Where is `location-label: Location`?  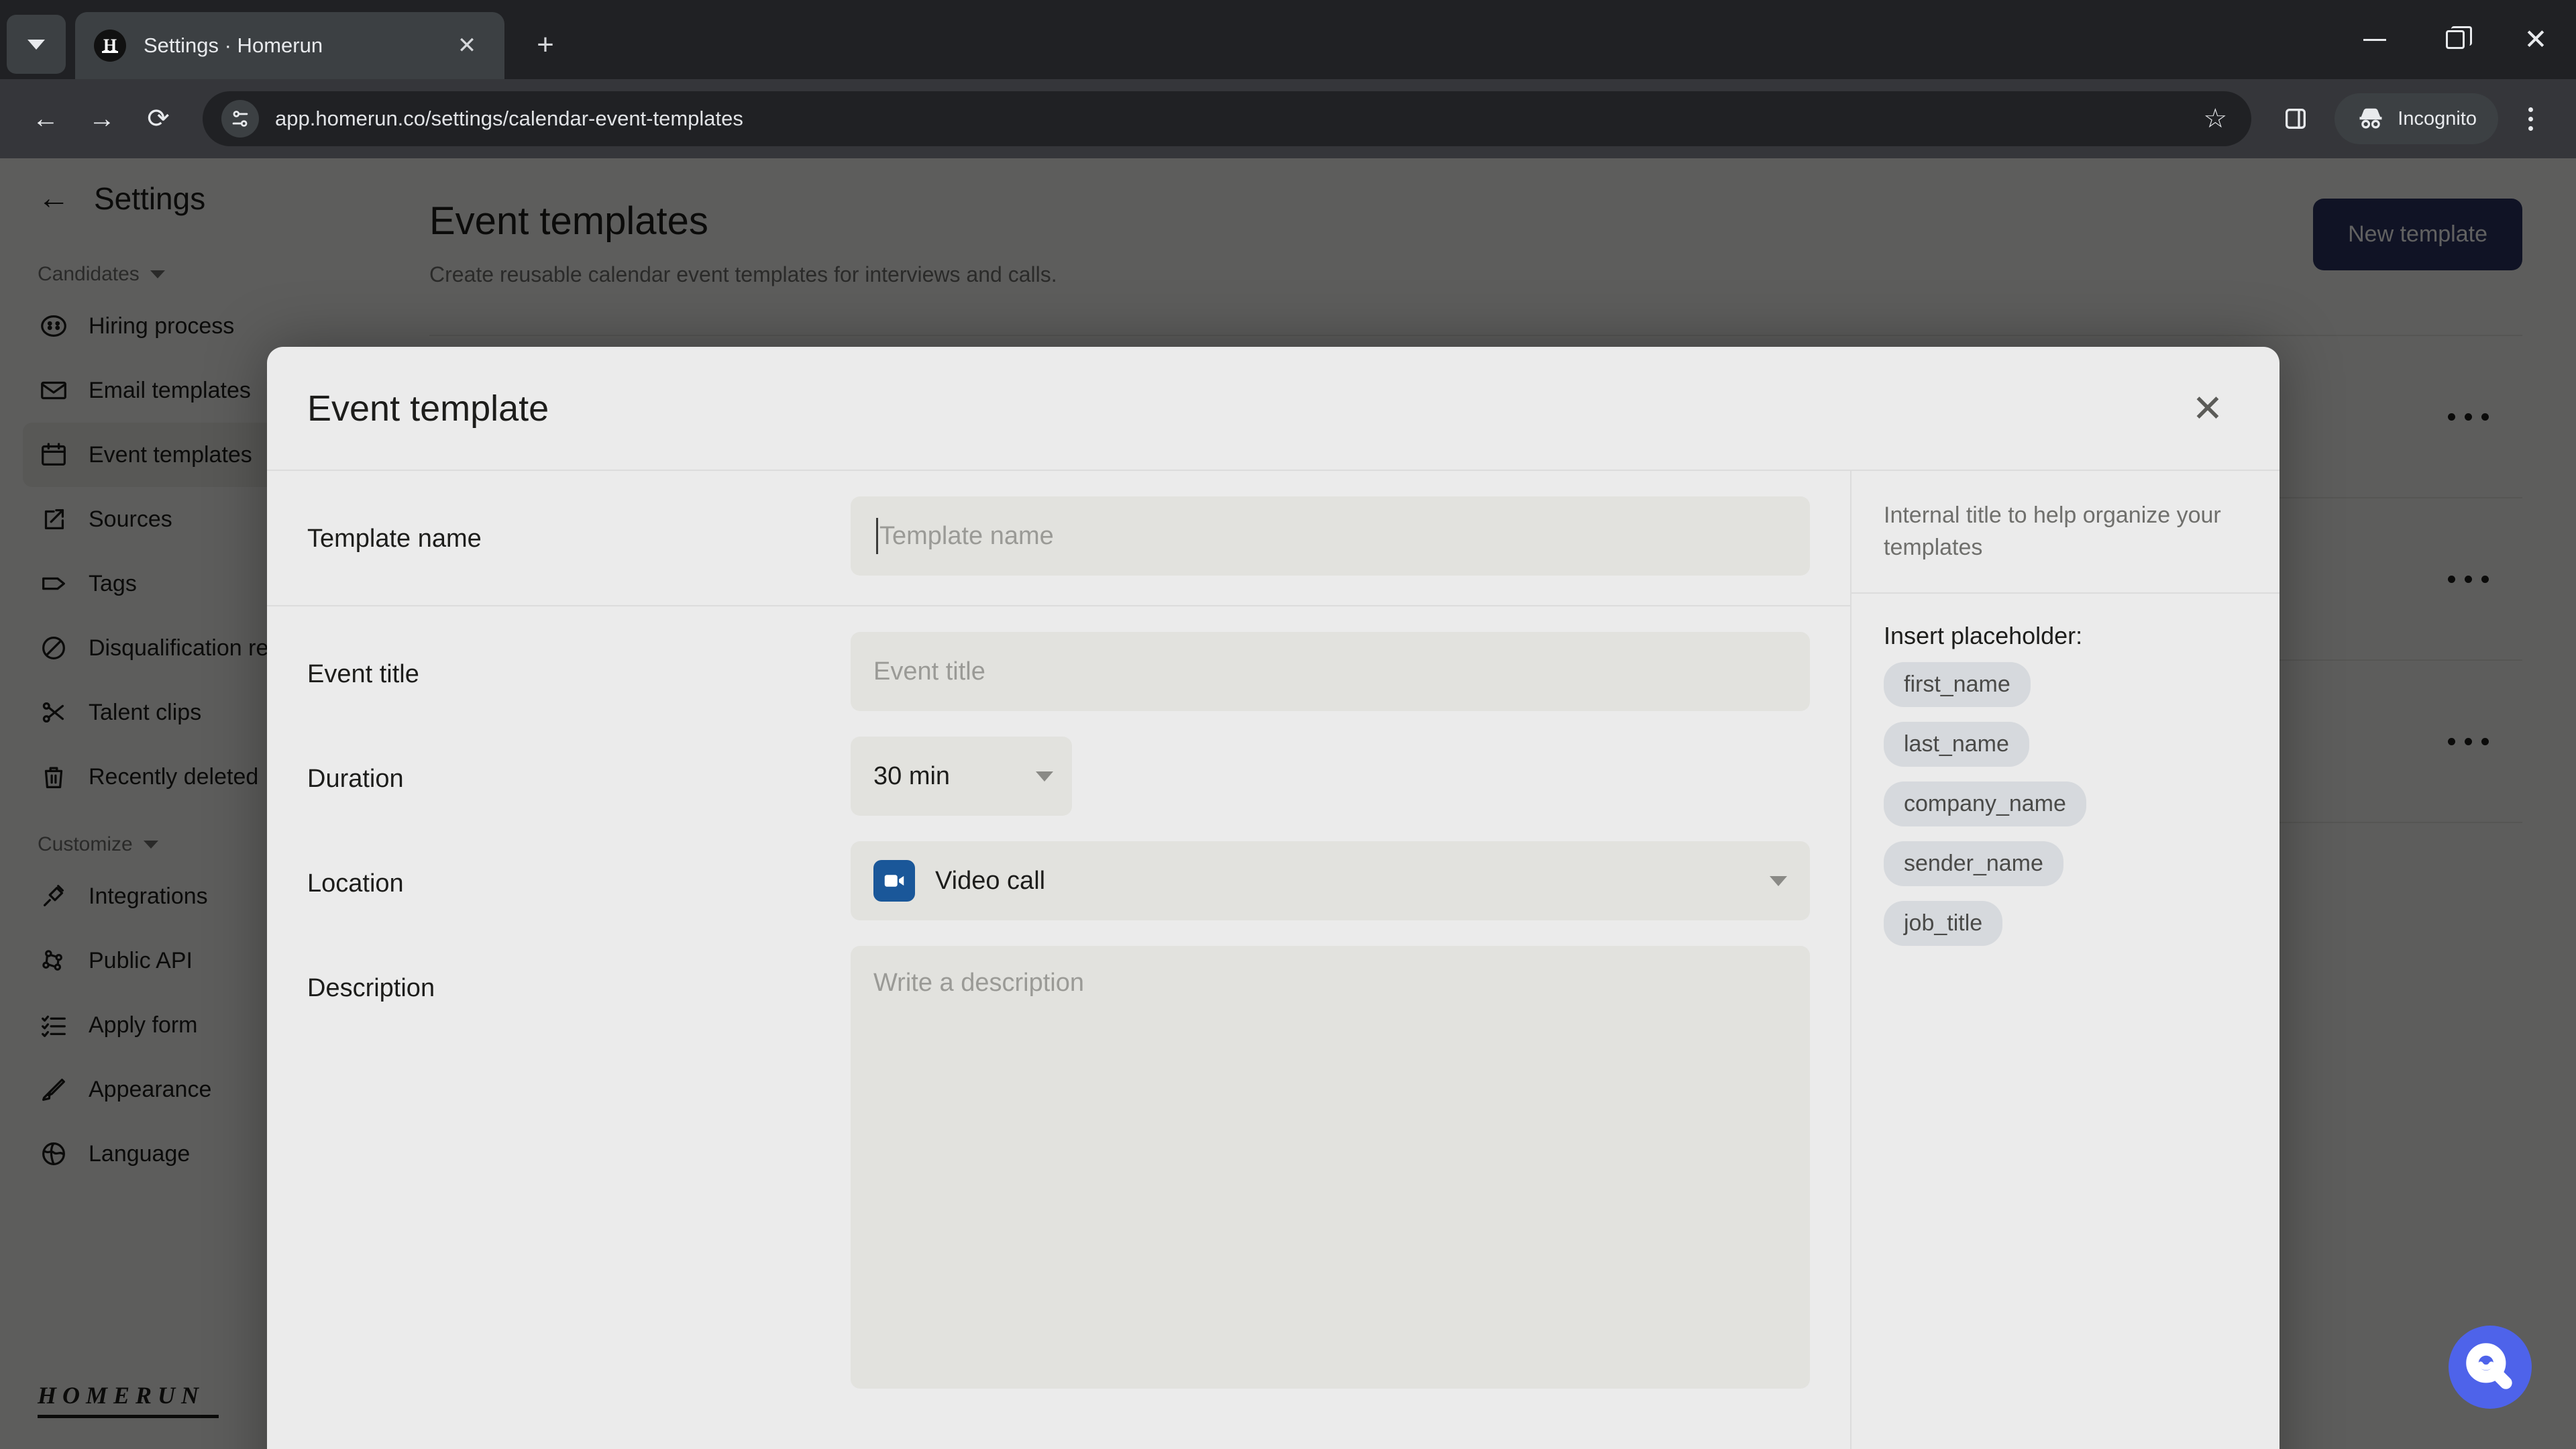
location-label: Location is located at coordinates (355, 883).